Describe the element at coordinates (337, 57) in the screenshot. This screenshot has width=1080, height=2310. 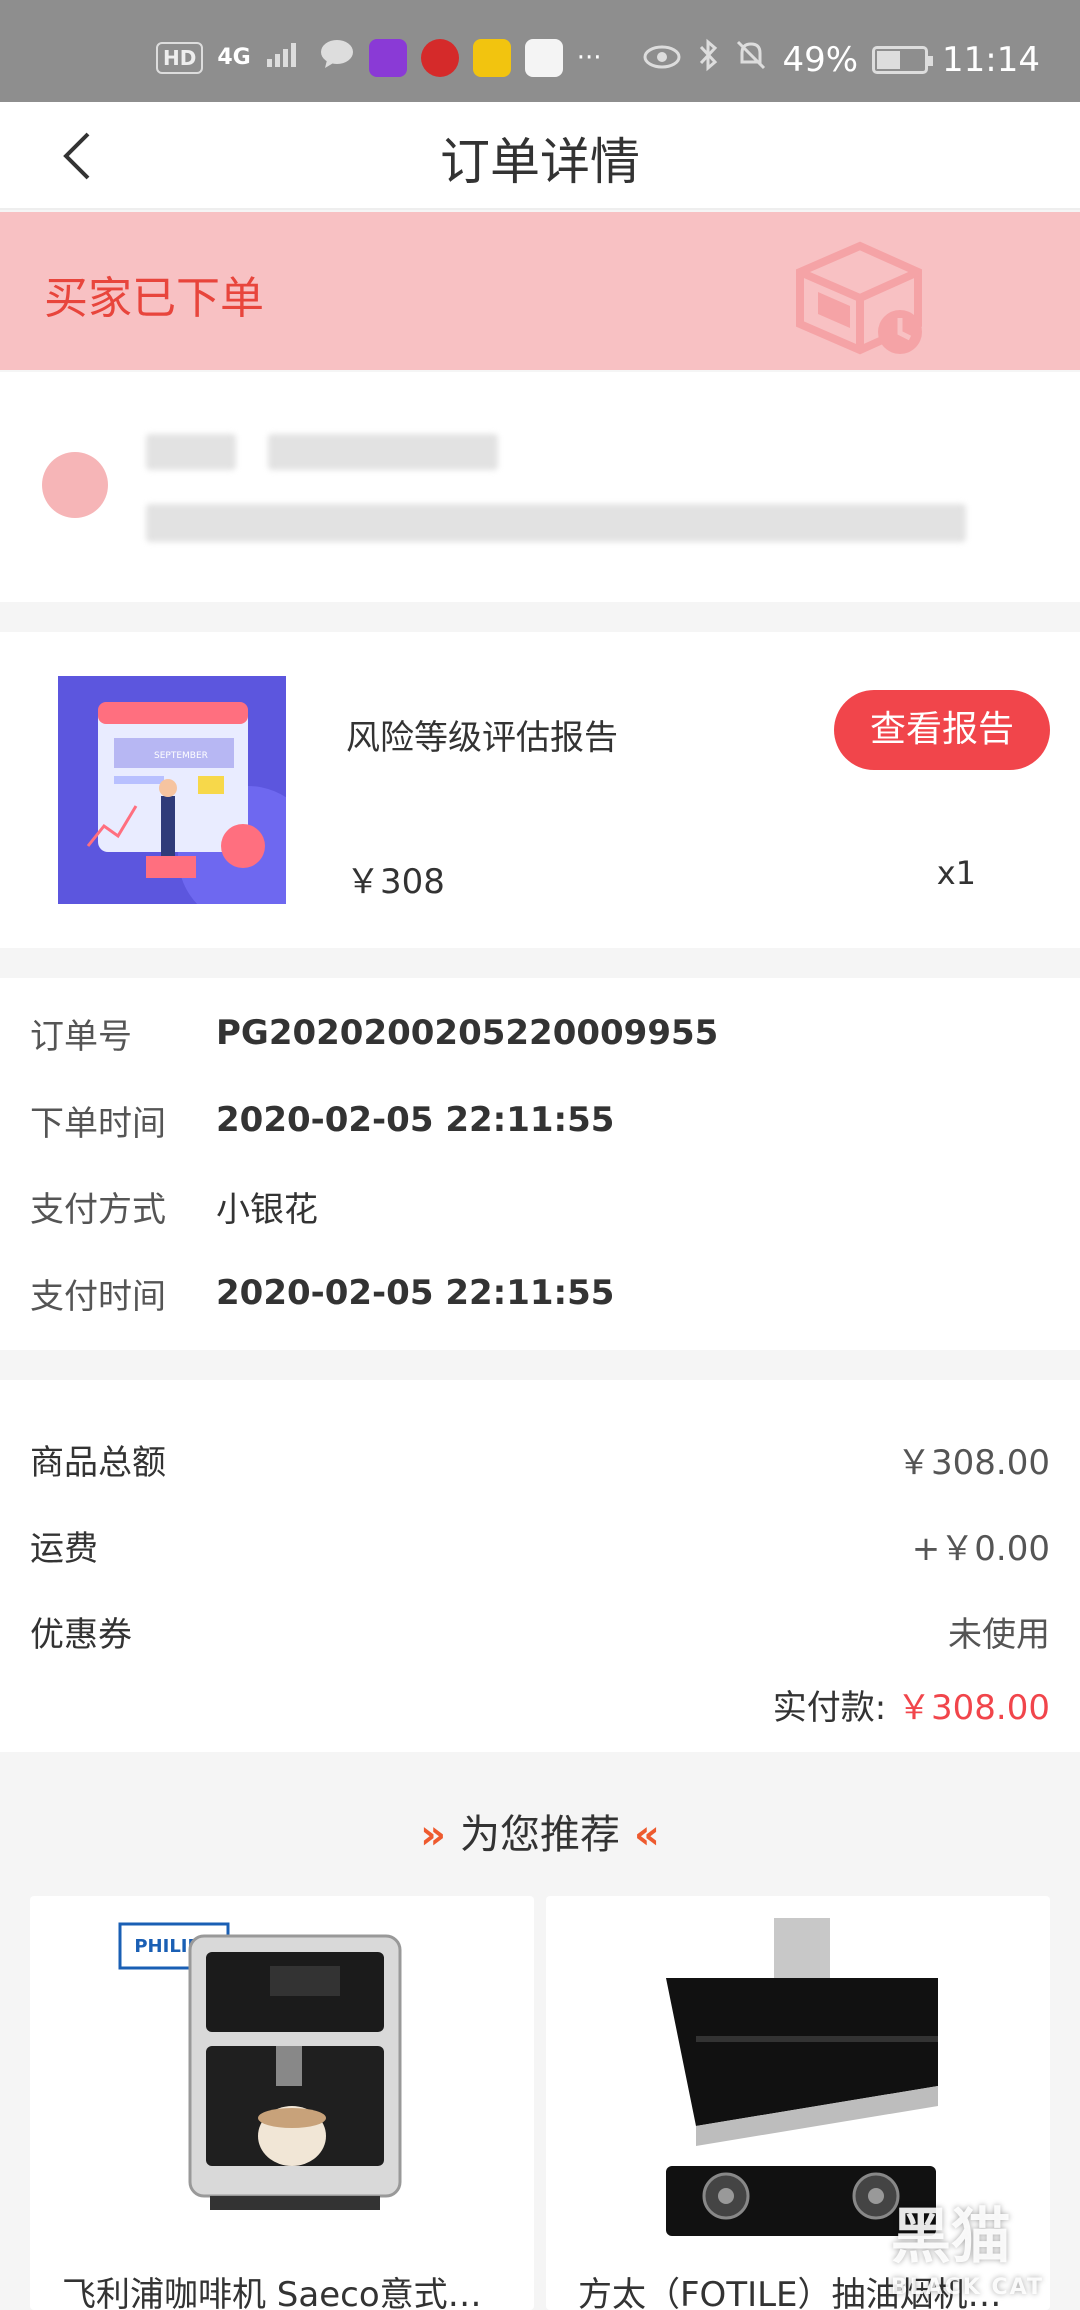
I see `message-icon` at that location.